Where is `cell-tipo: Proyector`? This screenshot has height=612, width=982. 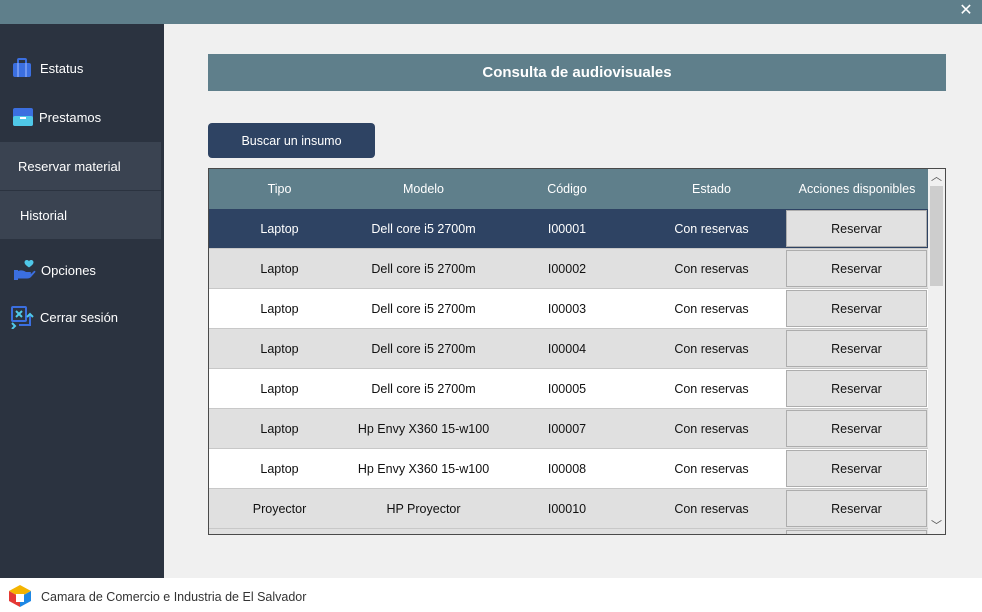 cell-tipo: Proyector is located at coordinates (279, 509).